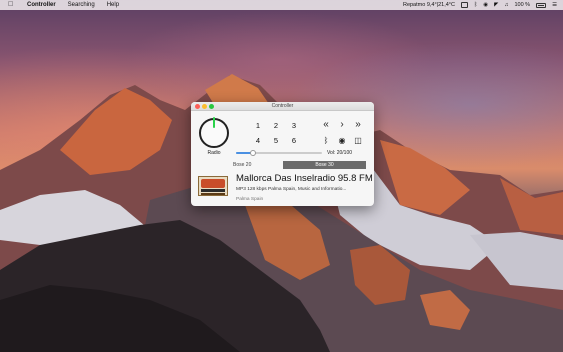  Describe the element at coordinates (258, 126) in the screenshot. I see `preset-1-button: 1` at that location.